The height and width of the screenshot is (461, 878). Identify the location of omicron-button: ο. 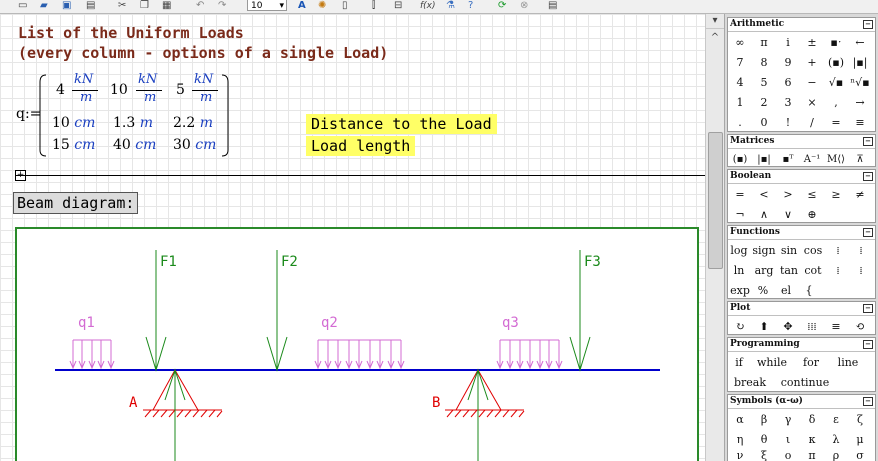
(788, 455).